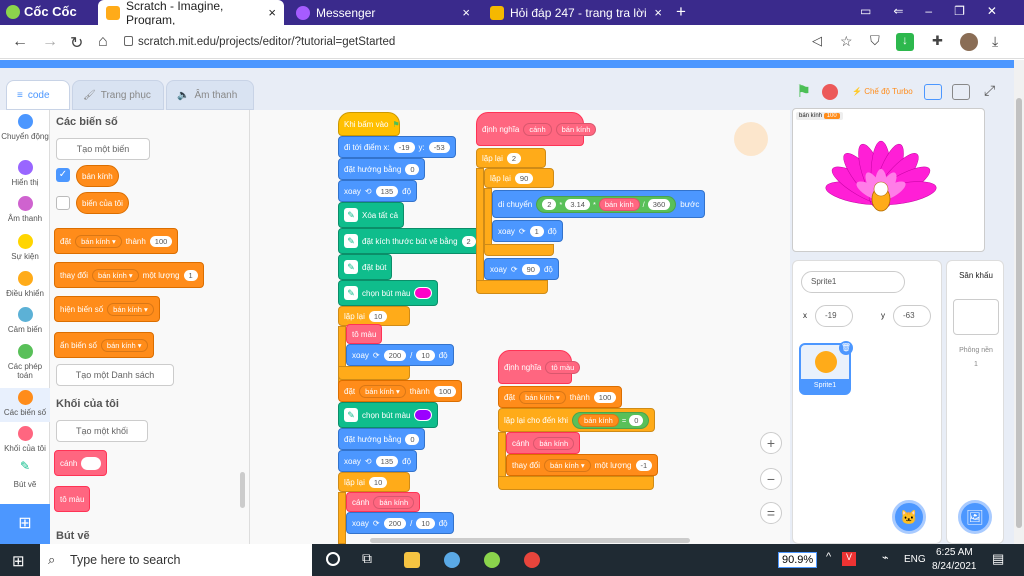 This screenshot has width=1024, height=576. I want to click on param-input, so click(91, 463).